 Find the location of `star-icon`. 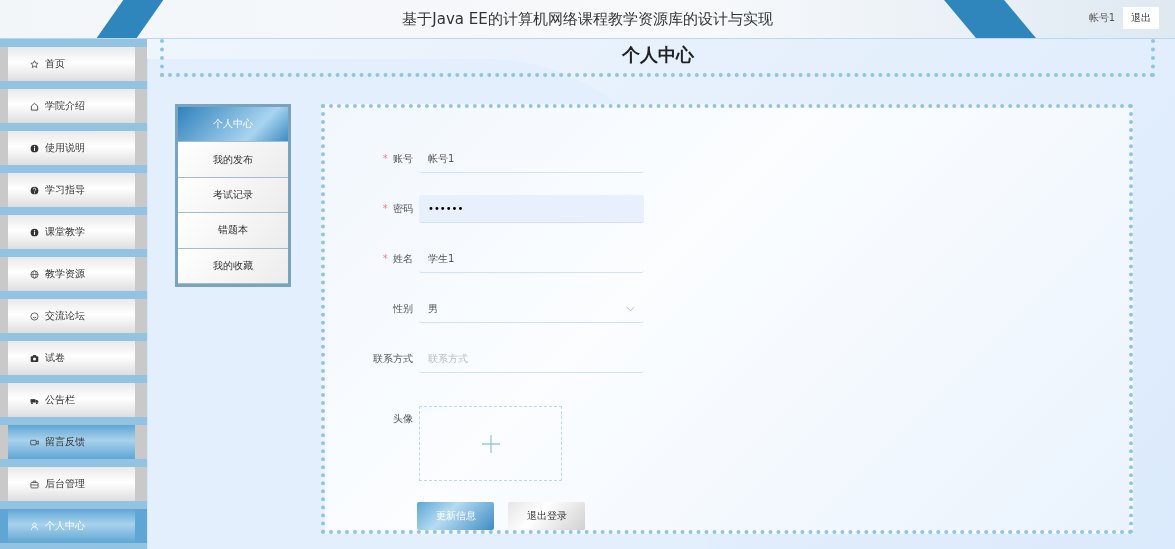

star-icon is located at coordinates (34, 64).